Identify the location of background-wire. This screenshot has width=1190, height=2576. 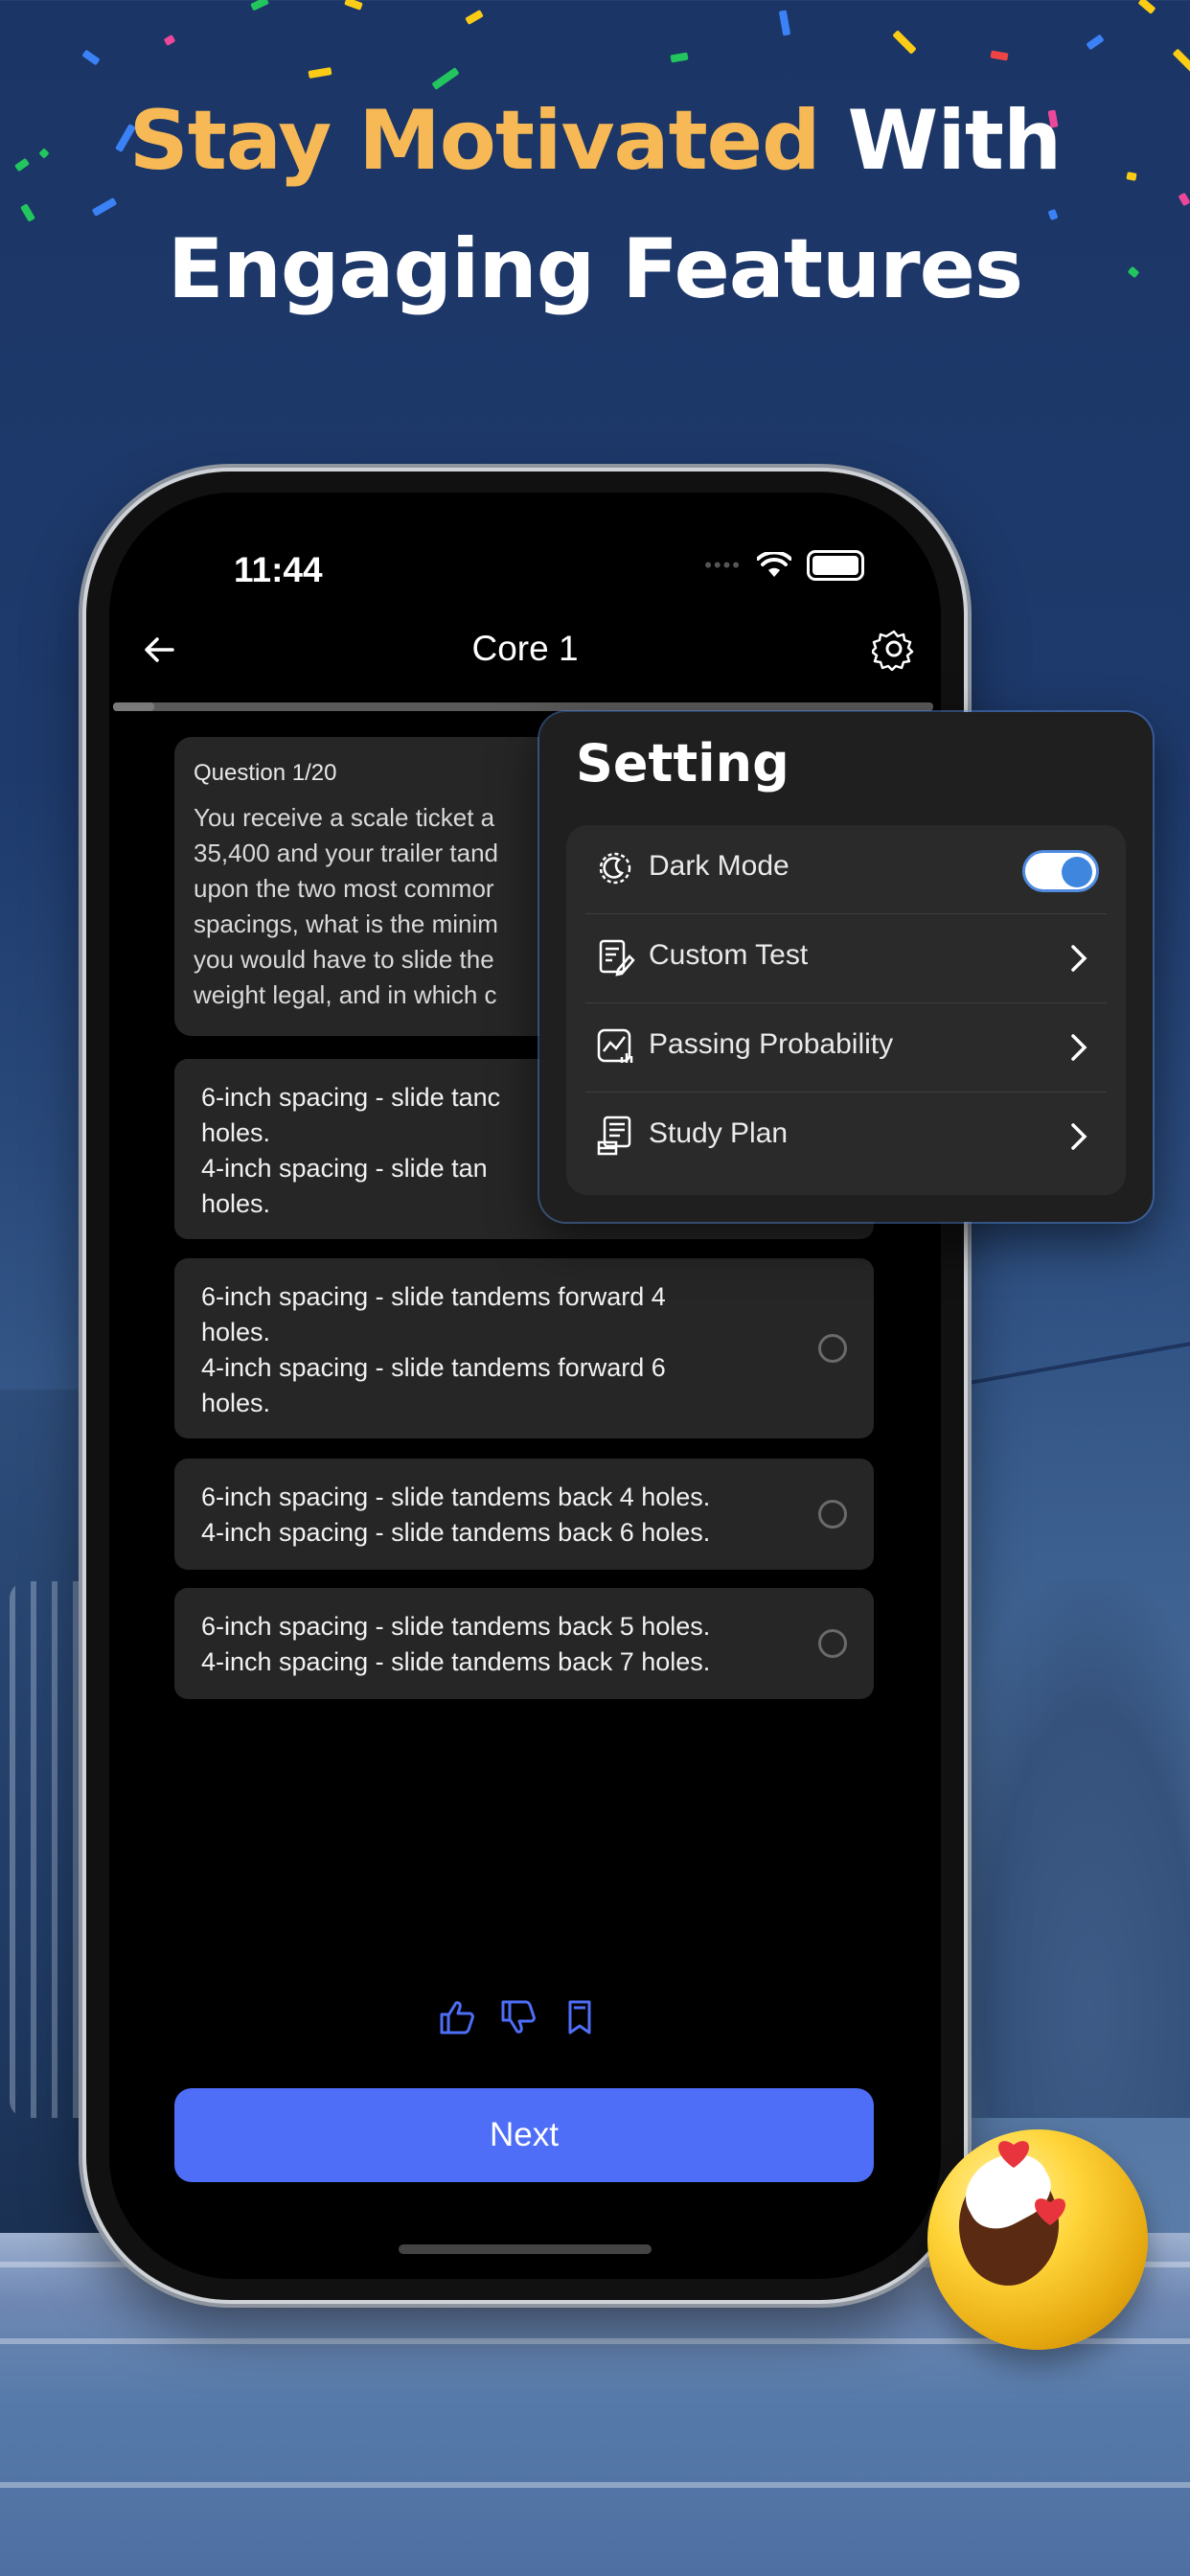
(1074, 1363).